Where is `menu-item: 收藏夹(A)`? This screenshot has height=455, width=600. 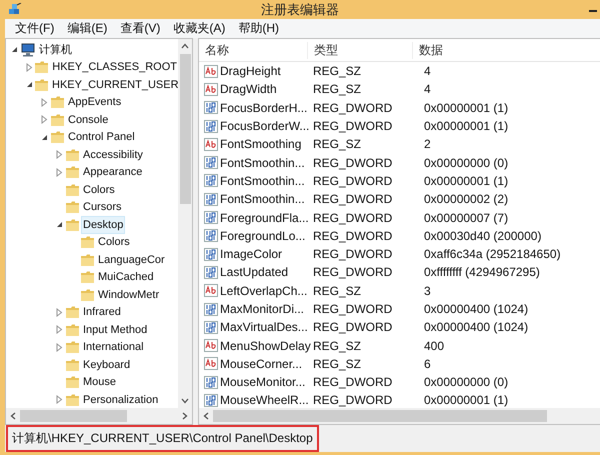 menu-item: 收藏夹(A) is located at coordinates (199, 28).